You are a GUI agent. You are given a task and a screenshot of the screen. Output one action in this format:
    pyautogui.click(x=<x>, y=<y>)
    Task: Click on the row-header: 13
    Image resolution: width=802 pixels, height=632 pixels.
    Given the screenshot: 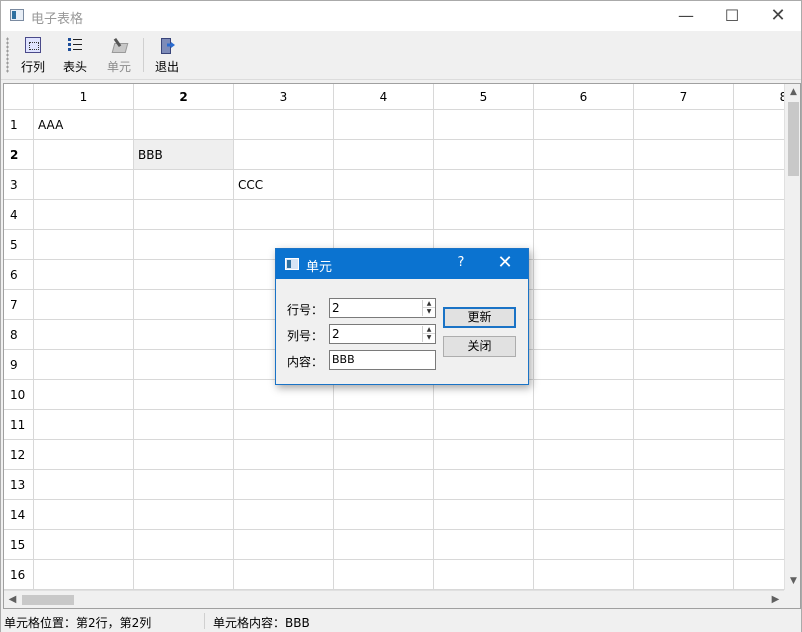 What is the action you would take?
    pyautogui.click(x=19, y=485)
    